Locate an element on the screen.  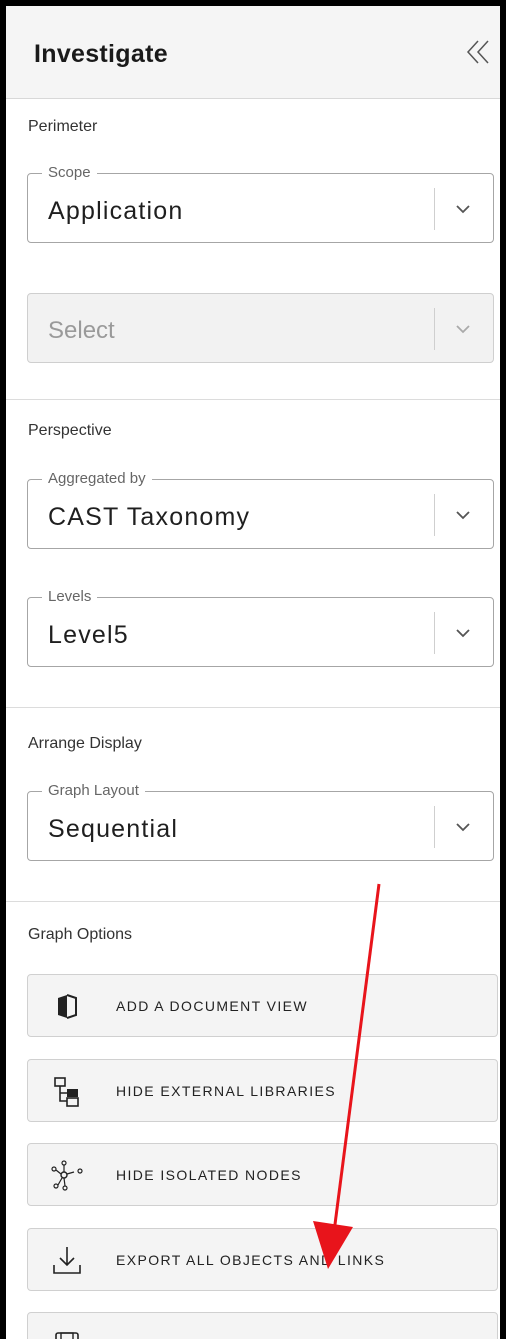
isolated-nodes-icon is located at coordinates (67, 1175).